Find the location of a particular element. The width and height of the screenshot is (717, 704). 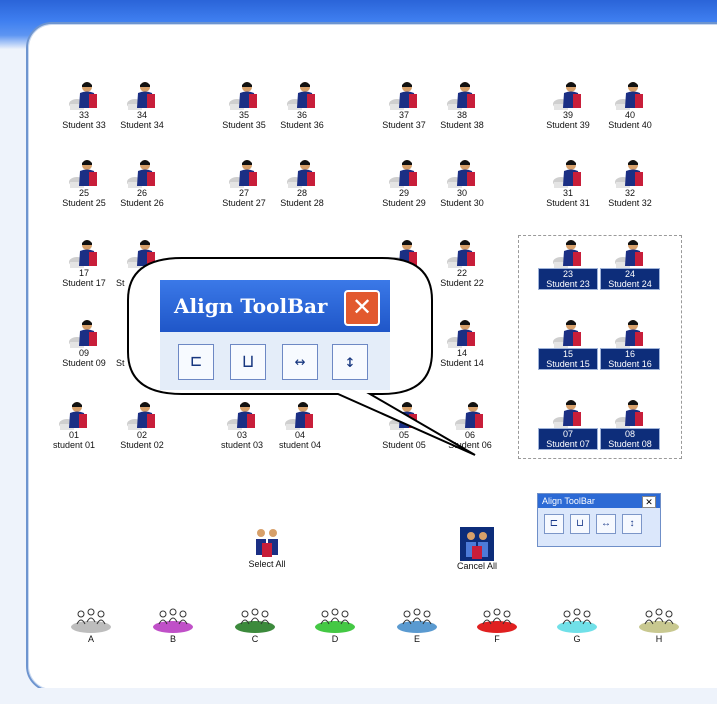

student-09: 09 Student 09 is located at coordinates (84, 353).